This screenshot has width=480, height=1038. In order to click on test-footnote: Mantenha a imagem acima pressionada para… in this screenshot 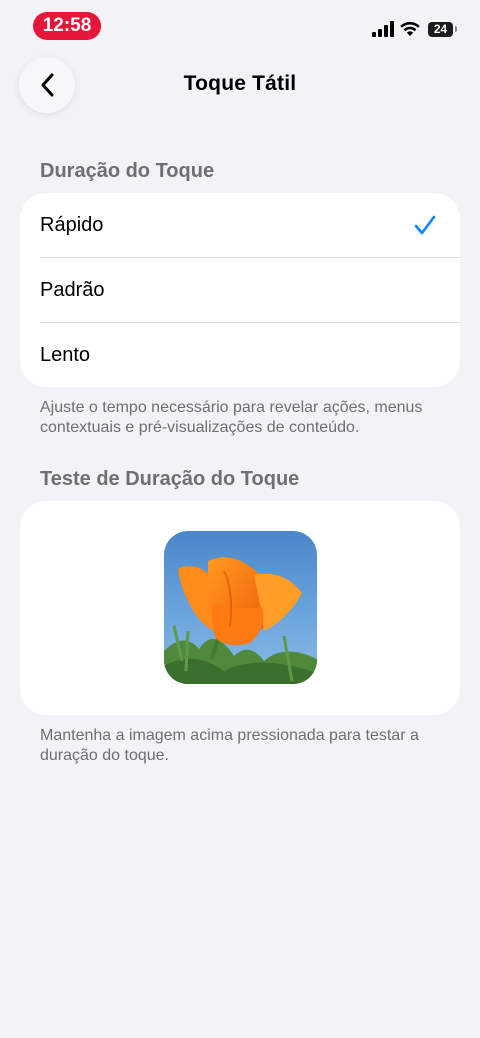, I will do `click(229, 745)`.